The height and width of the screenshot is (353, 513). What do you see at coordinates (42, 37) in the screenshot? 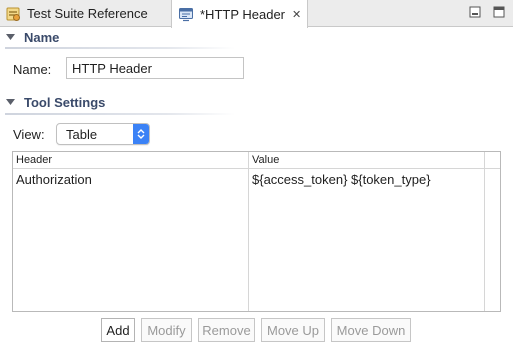
I see `section-title: Name` at bounding box center [42, 37].